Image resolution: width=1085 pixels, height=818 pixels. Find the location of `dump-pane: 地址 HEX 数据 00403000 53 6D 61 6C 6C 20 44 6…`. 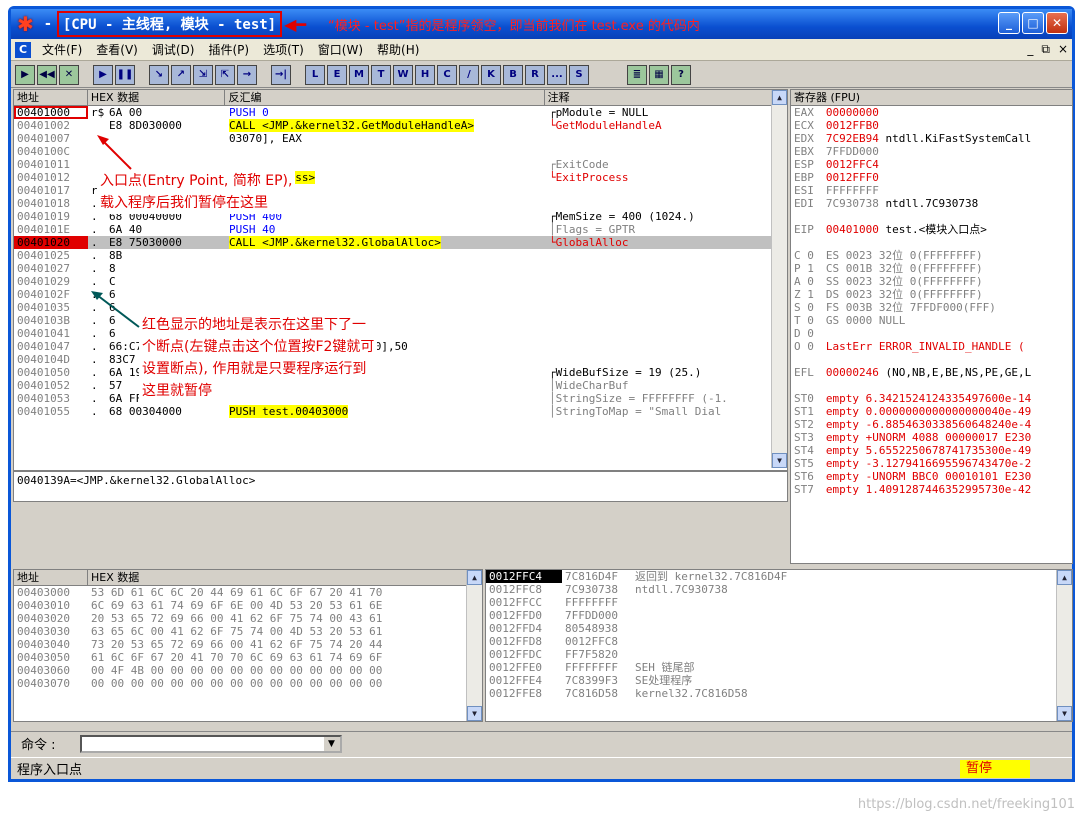

dump-pane: 地址 HEX 数据 00403000 53 6D 61 6C 6C 20 44 6… is located at coordinates (248, 645).